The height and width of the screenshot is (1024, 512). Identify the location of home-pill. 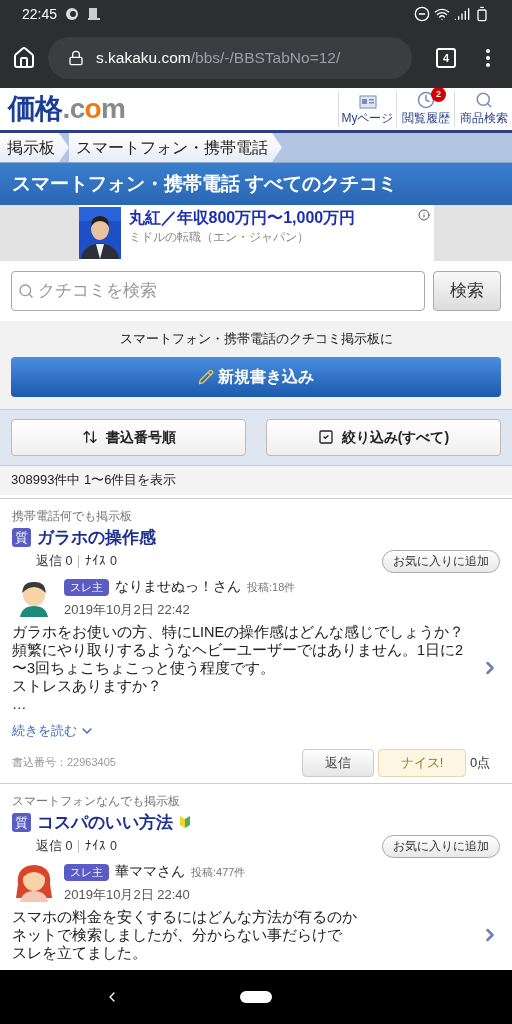
(256, 997).